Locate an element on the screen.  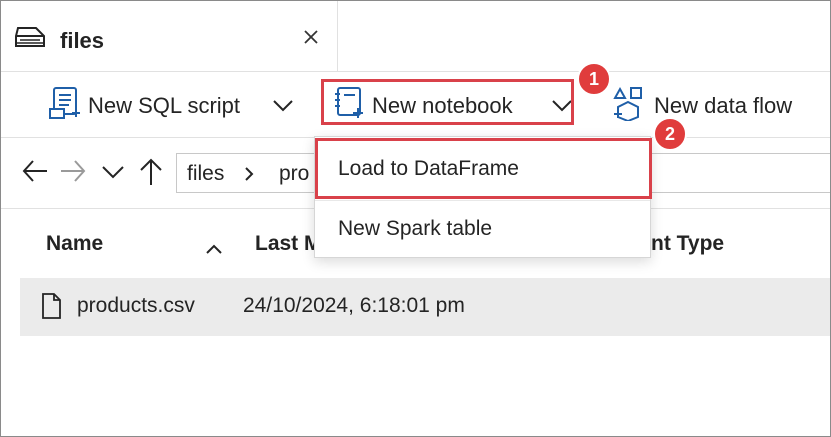
table-row: products.csv 24/10/2024, 6:18:01 pm is located at coordinates (425, 307).